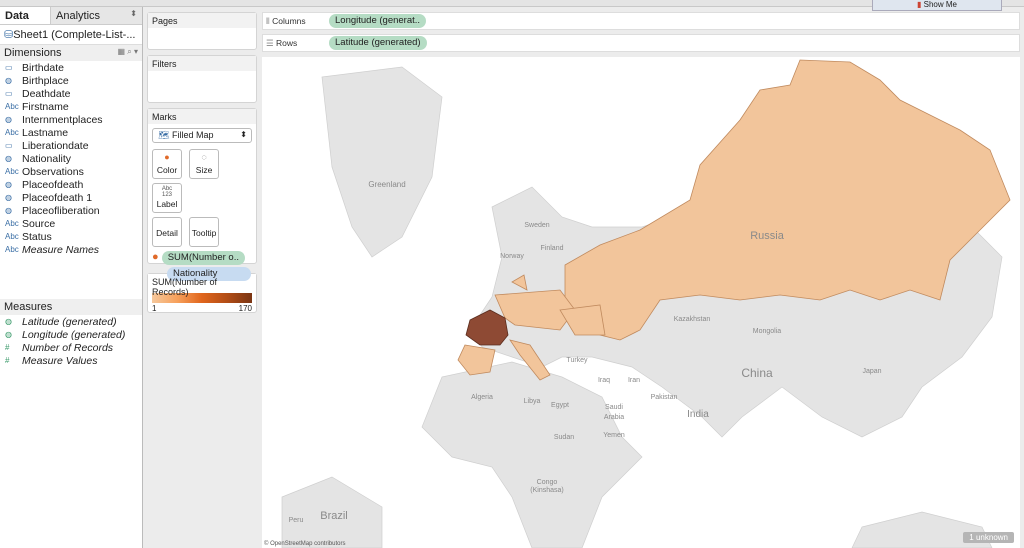 Image resolution: width=1024 pixels, height=548 pixels. What do you see at coordinates (604, 380) in the screenshot?
I see `map-label: Iraq` at bounding box center [604, 380].